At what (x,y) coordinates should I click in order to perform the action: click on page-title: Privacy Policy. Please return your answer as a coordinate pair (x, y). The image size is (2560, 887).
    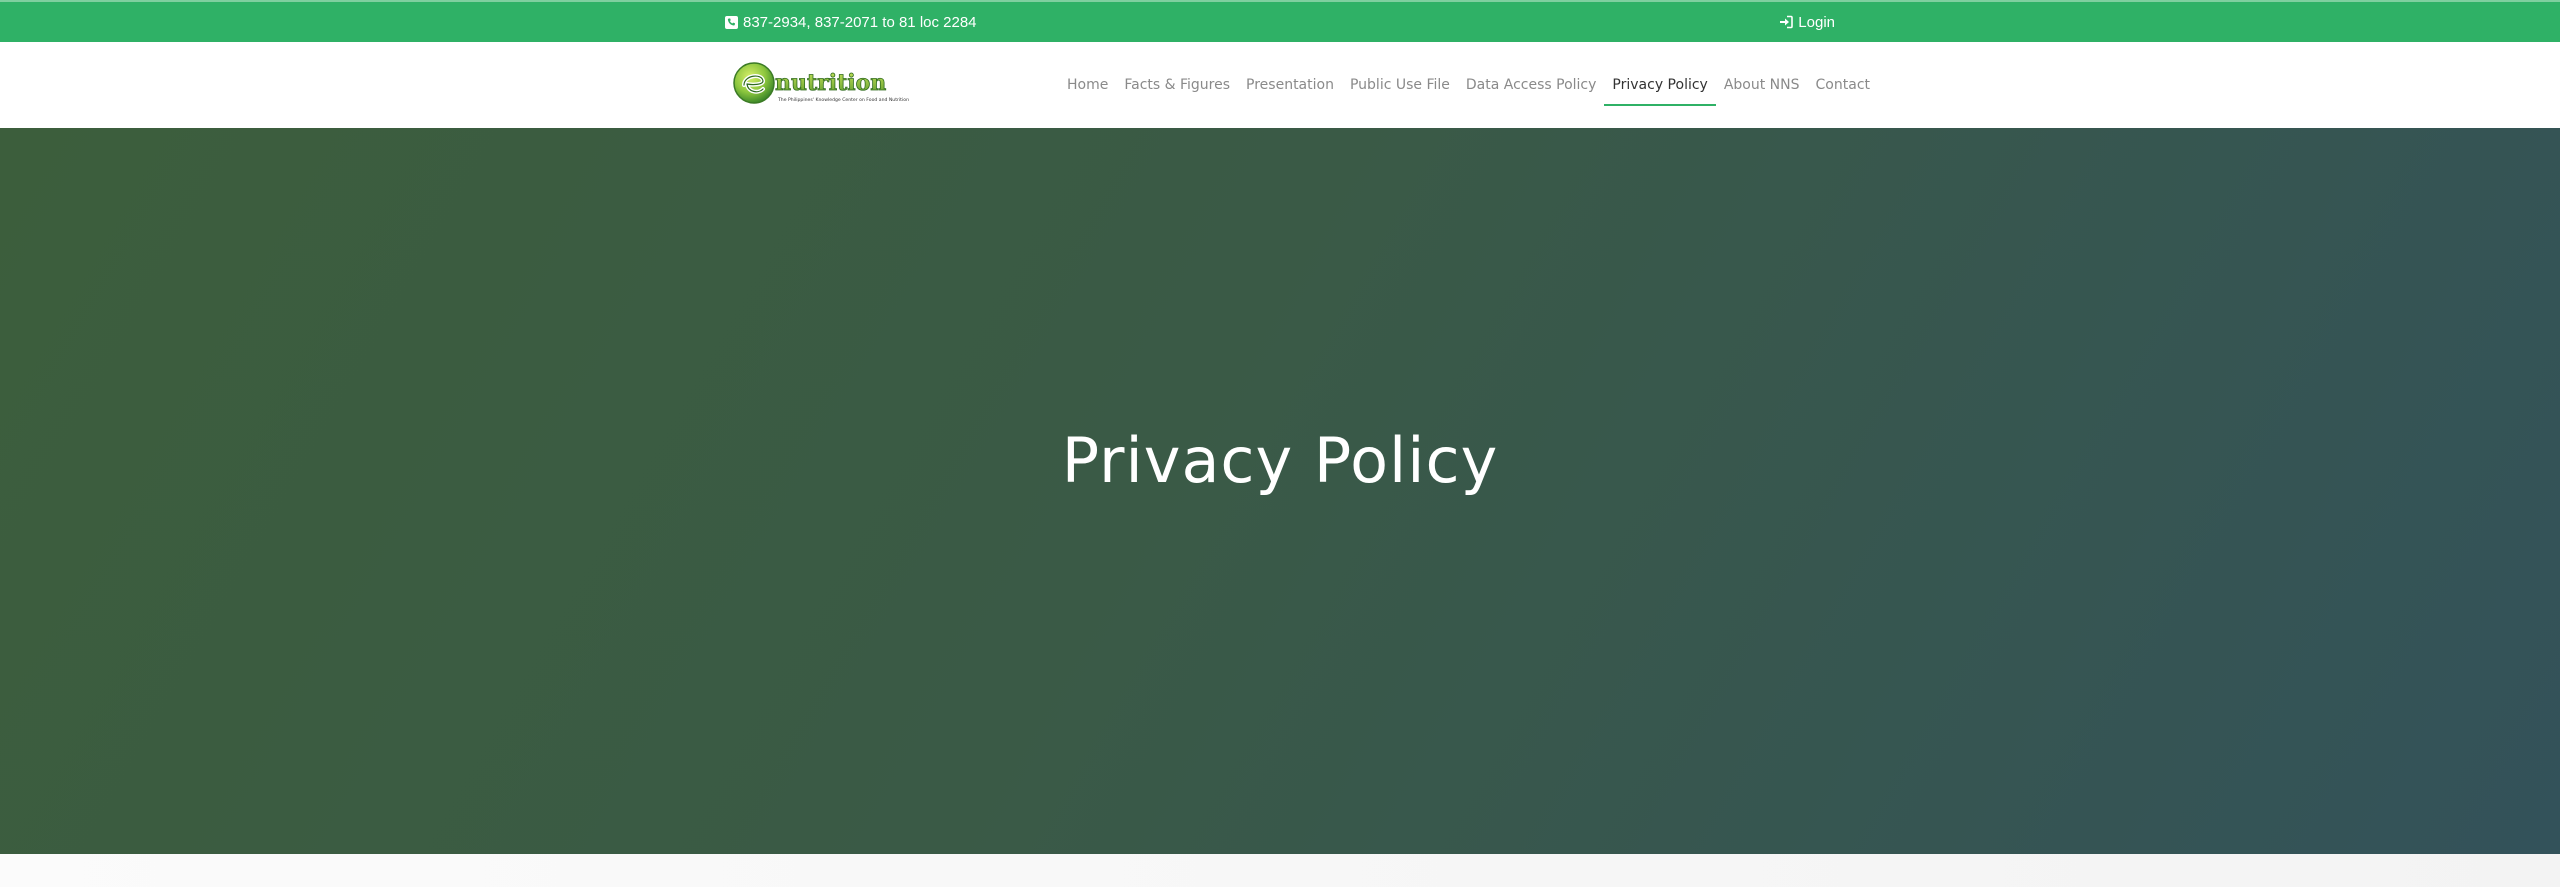
    Looking at the image, I should click on (1280, 460).